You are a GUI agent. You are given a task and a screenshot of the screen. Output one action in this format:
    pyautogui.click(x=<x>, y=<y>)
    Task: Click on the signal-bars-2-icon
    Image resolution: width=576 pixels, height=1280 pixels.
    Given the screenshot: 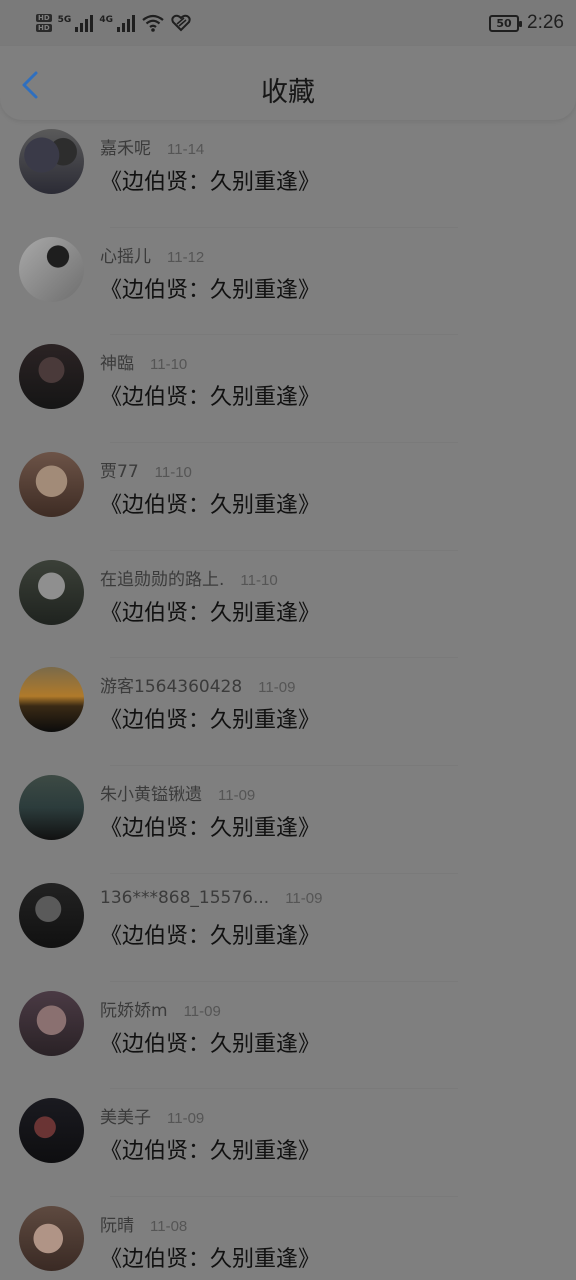 What is the action you would take?
    pyautogui.click(x=125, y=23)
    